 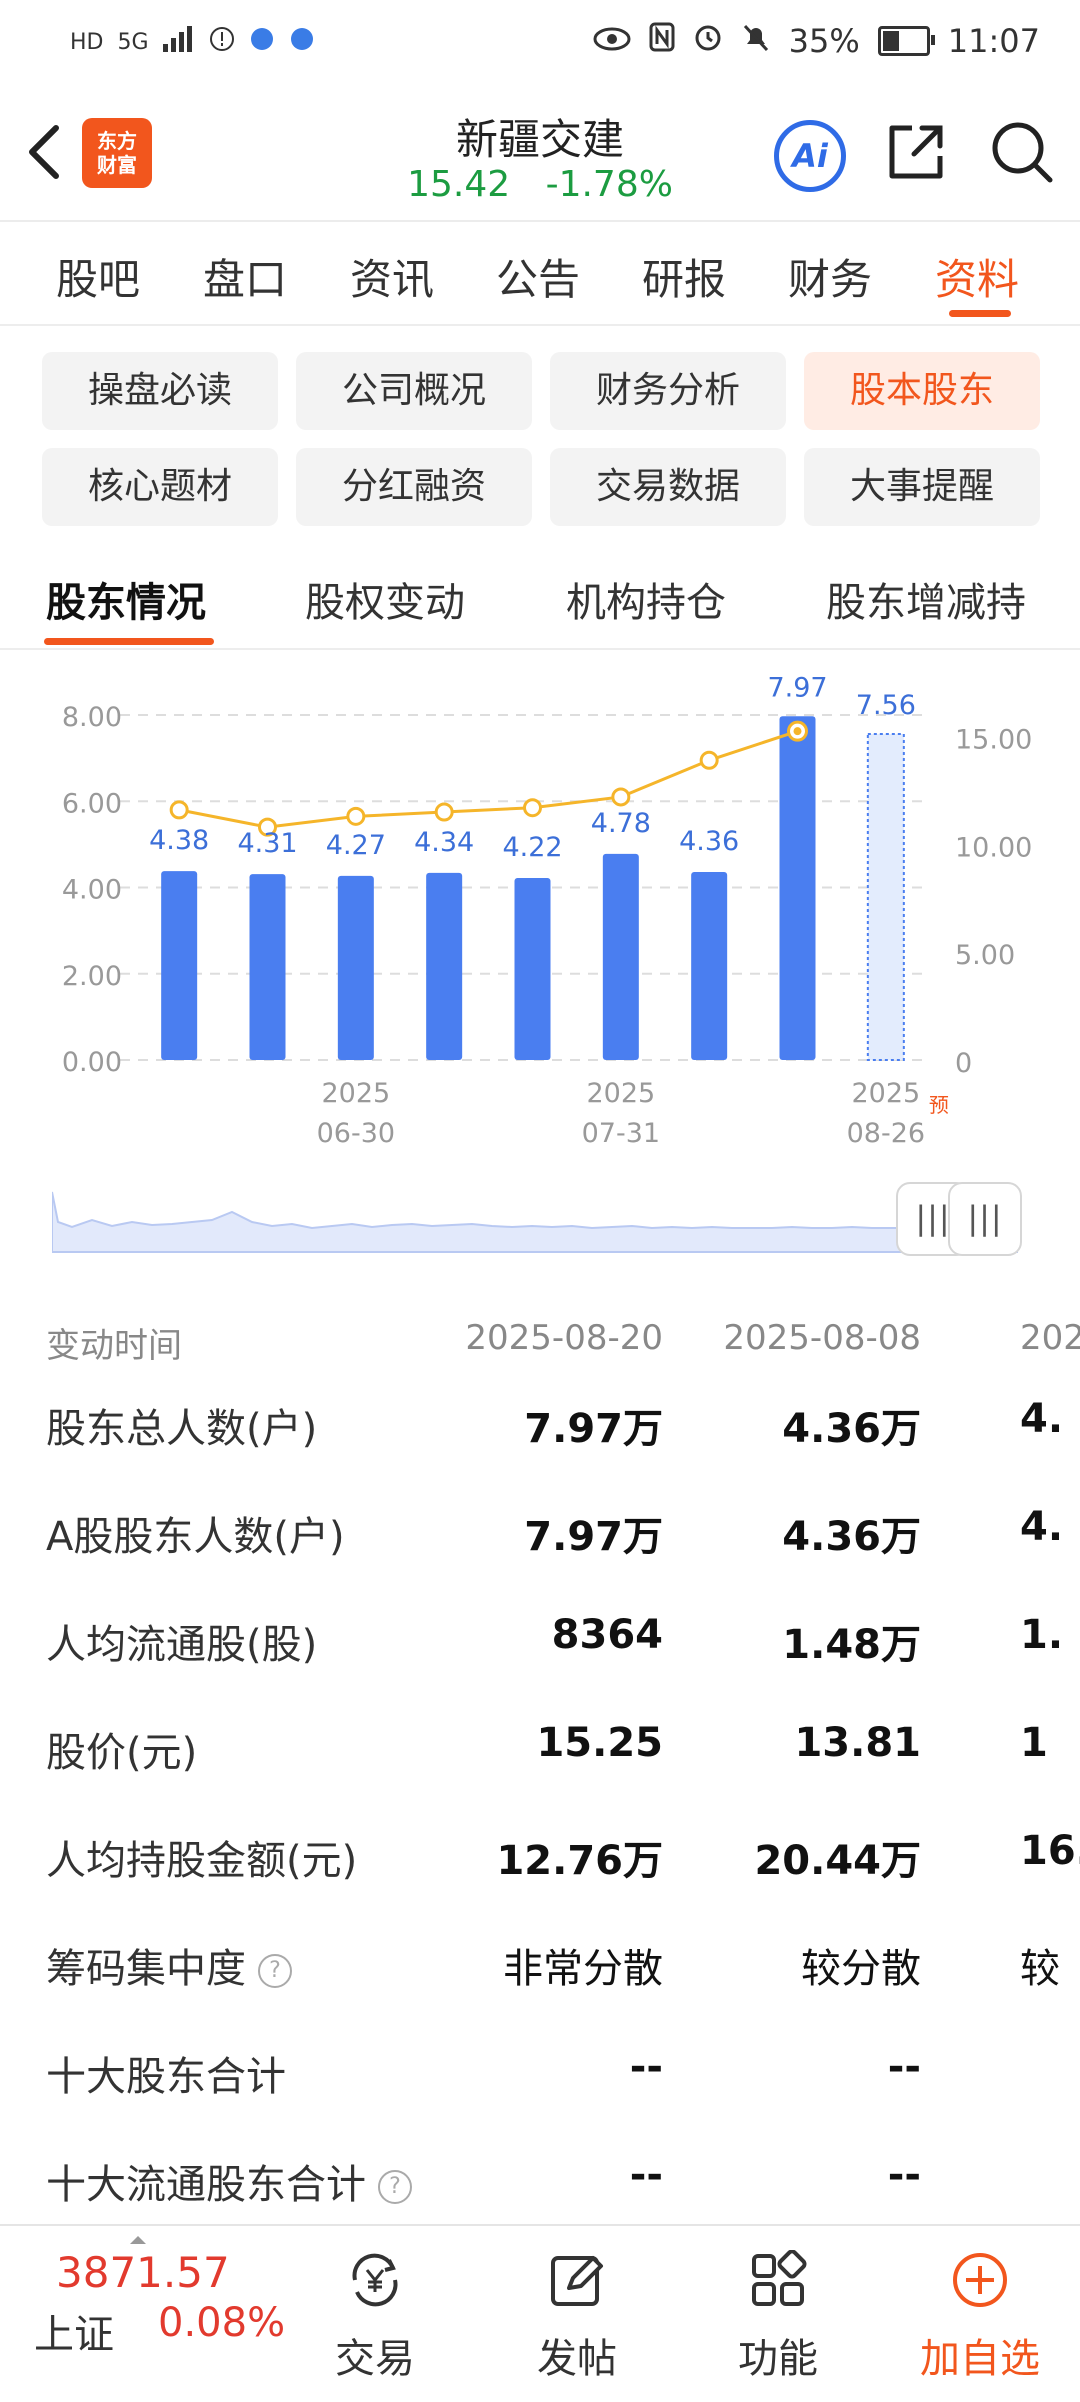 I want to click on active-tab-indicator, so click(x=980, y=313).